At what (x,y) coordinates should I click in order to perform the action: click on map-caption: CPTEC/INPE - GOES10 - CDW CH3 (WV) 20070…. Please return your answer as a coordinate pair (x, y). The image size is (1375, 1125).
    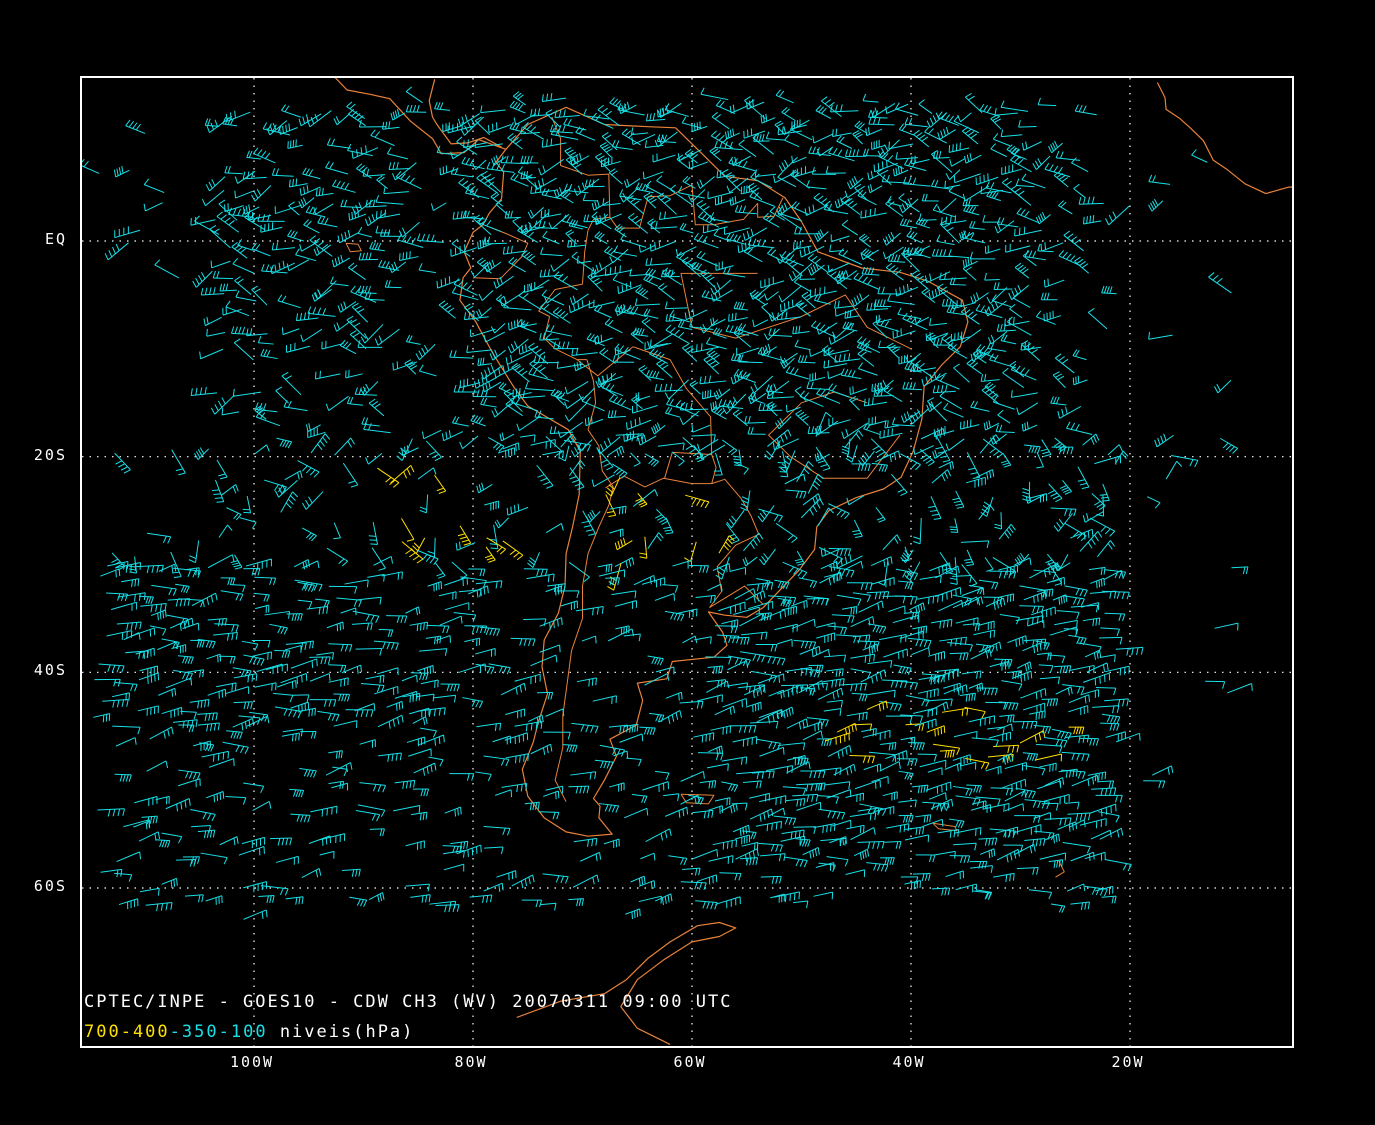
    Looking at the image, I should click on (408, 1002).